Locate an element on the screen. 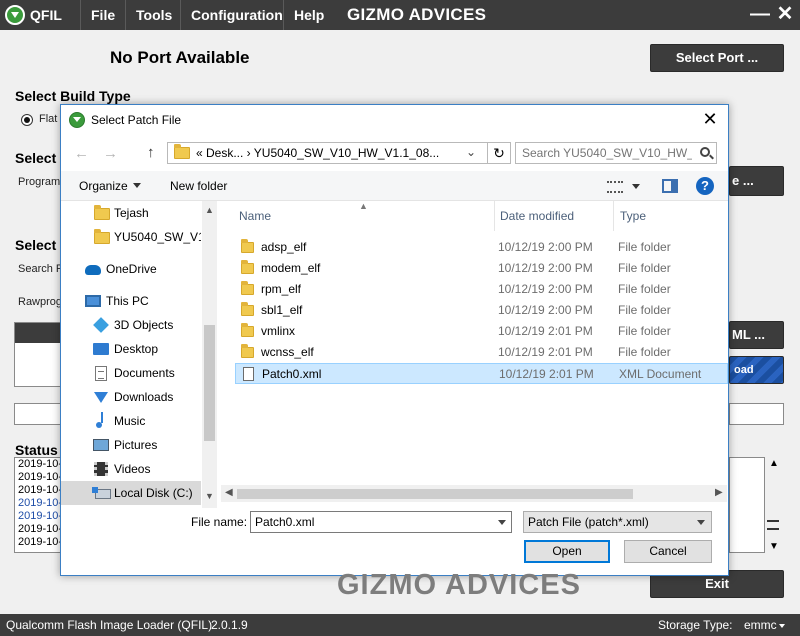 Image resolution: width=800 pixels, height=636 pixels. preview-pane-icon is located at coordinates (670, 186).